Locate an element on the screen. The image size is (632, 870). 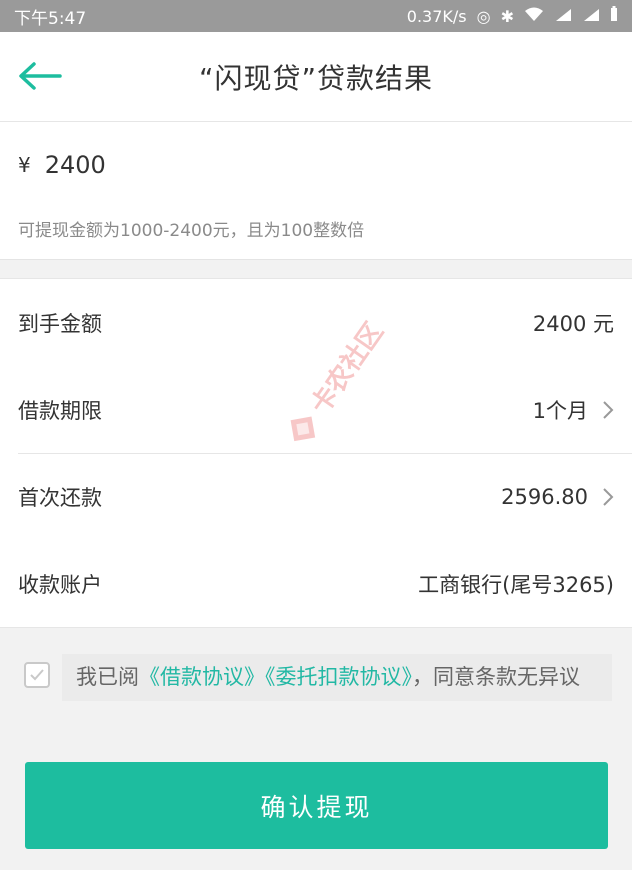
debit-authorization-link: 《委托扣款协议》 is located at coordinates (338, 677).